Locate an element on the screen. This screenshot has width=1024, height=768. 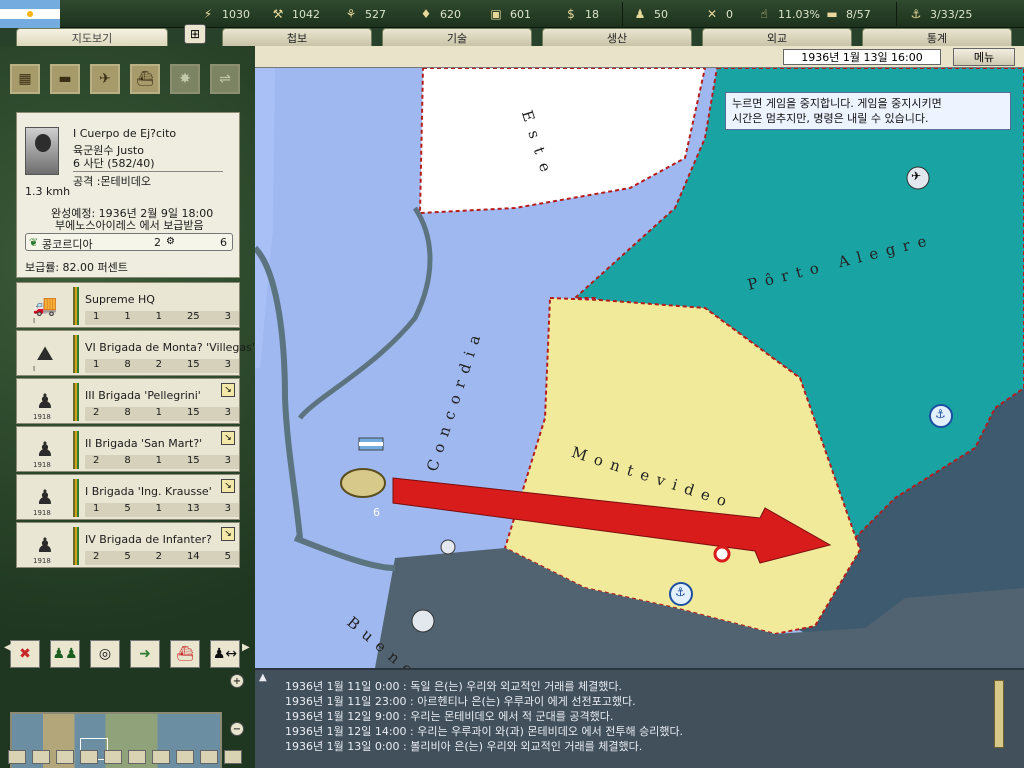
mountain-infantry-icon: ⛰ is located at coordinates (45, 353).